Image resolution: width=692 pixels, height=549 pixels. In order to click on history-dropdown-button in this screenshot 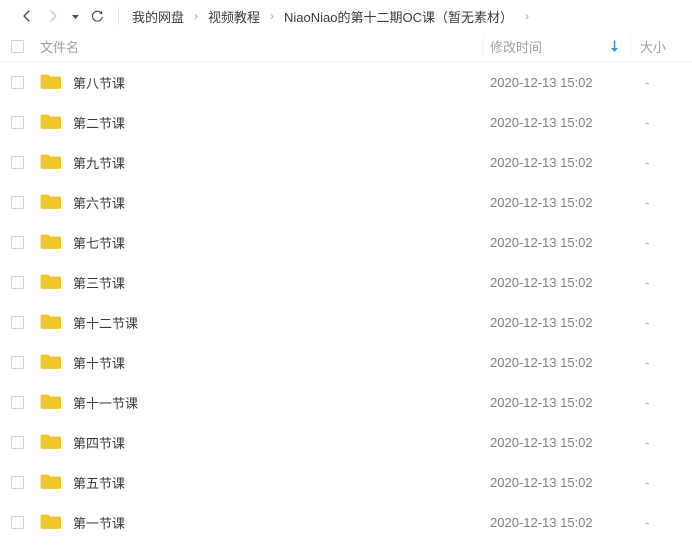, I will do `click(75, 16)`.